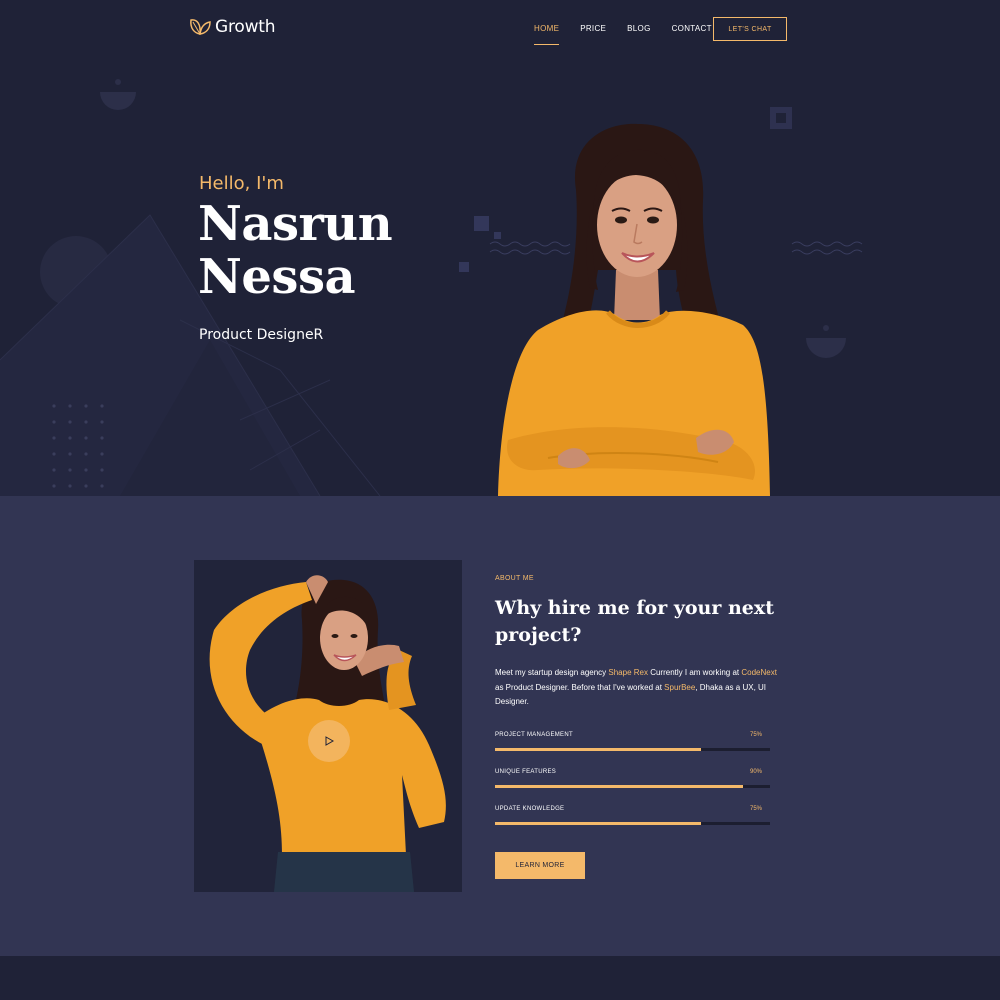 The width and height of the screenshot is (1000, 1000). Describe the element at coordinates (241, 183) in the screenshot. I see `hero-greeting: Hello, I'm` at that location.